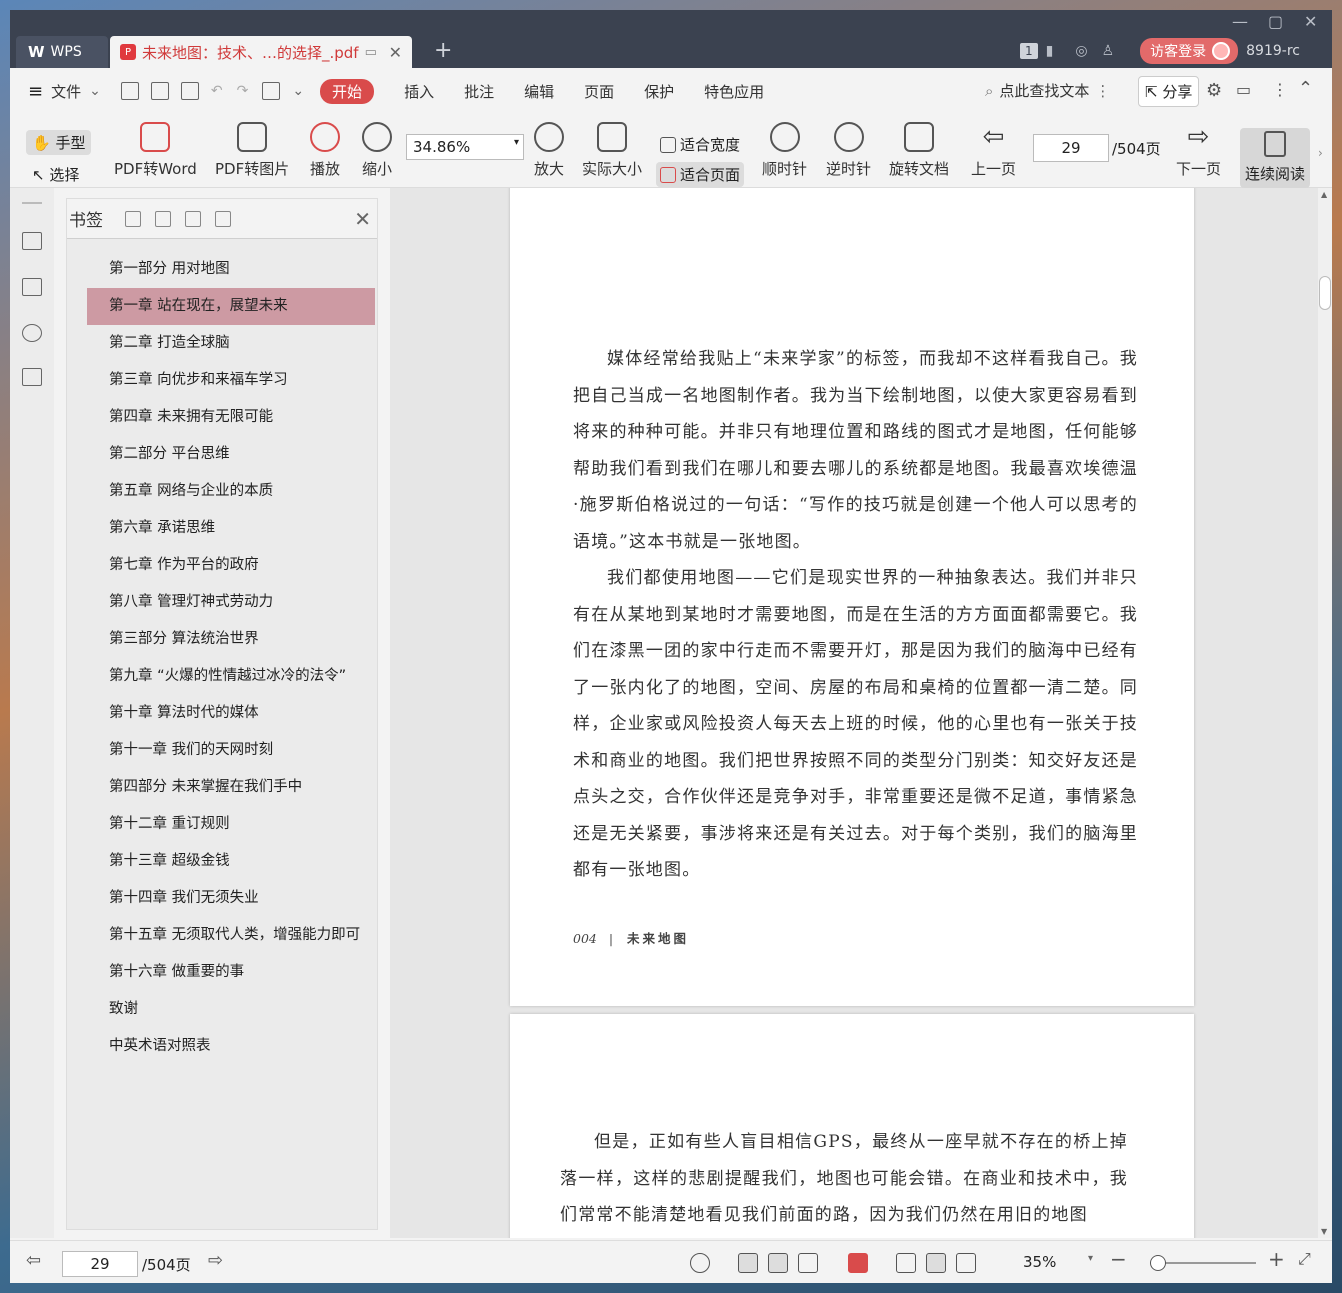  Describe the element at coordinates (66, 91) in the screenshot. I see `file-menu: 文件` at that location.